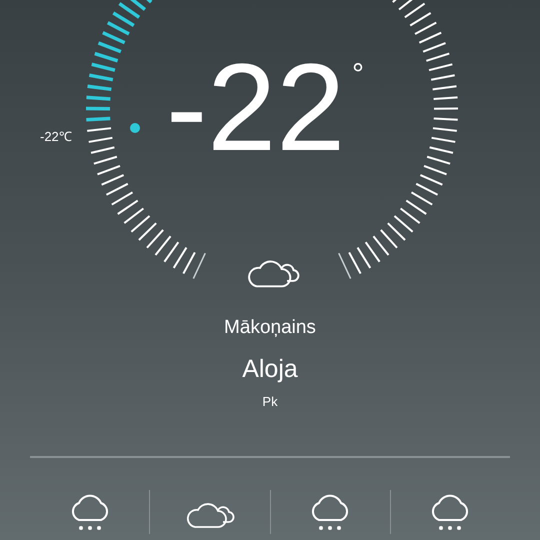 The image size is (540, 540). What do you see at coordinates (256, 108) in the screenshot?
I see `temperature-value: -22` at bounding box center [256, 108].